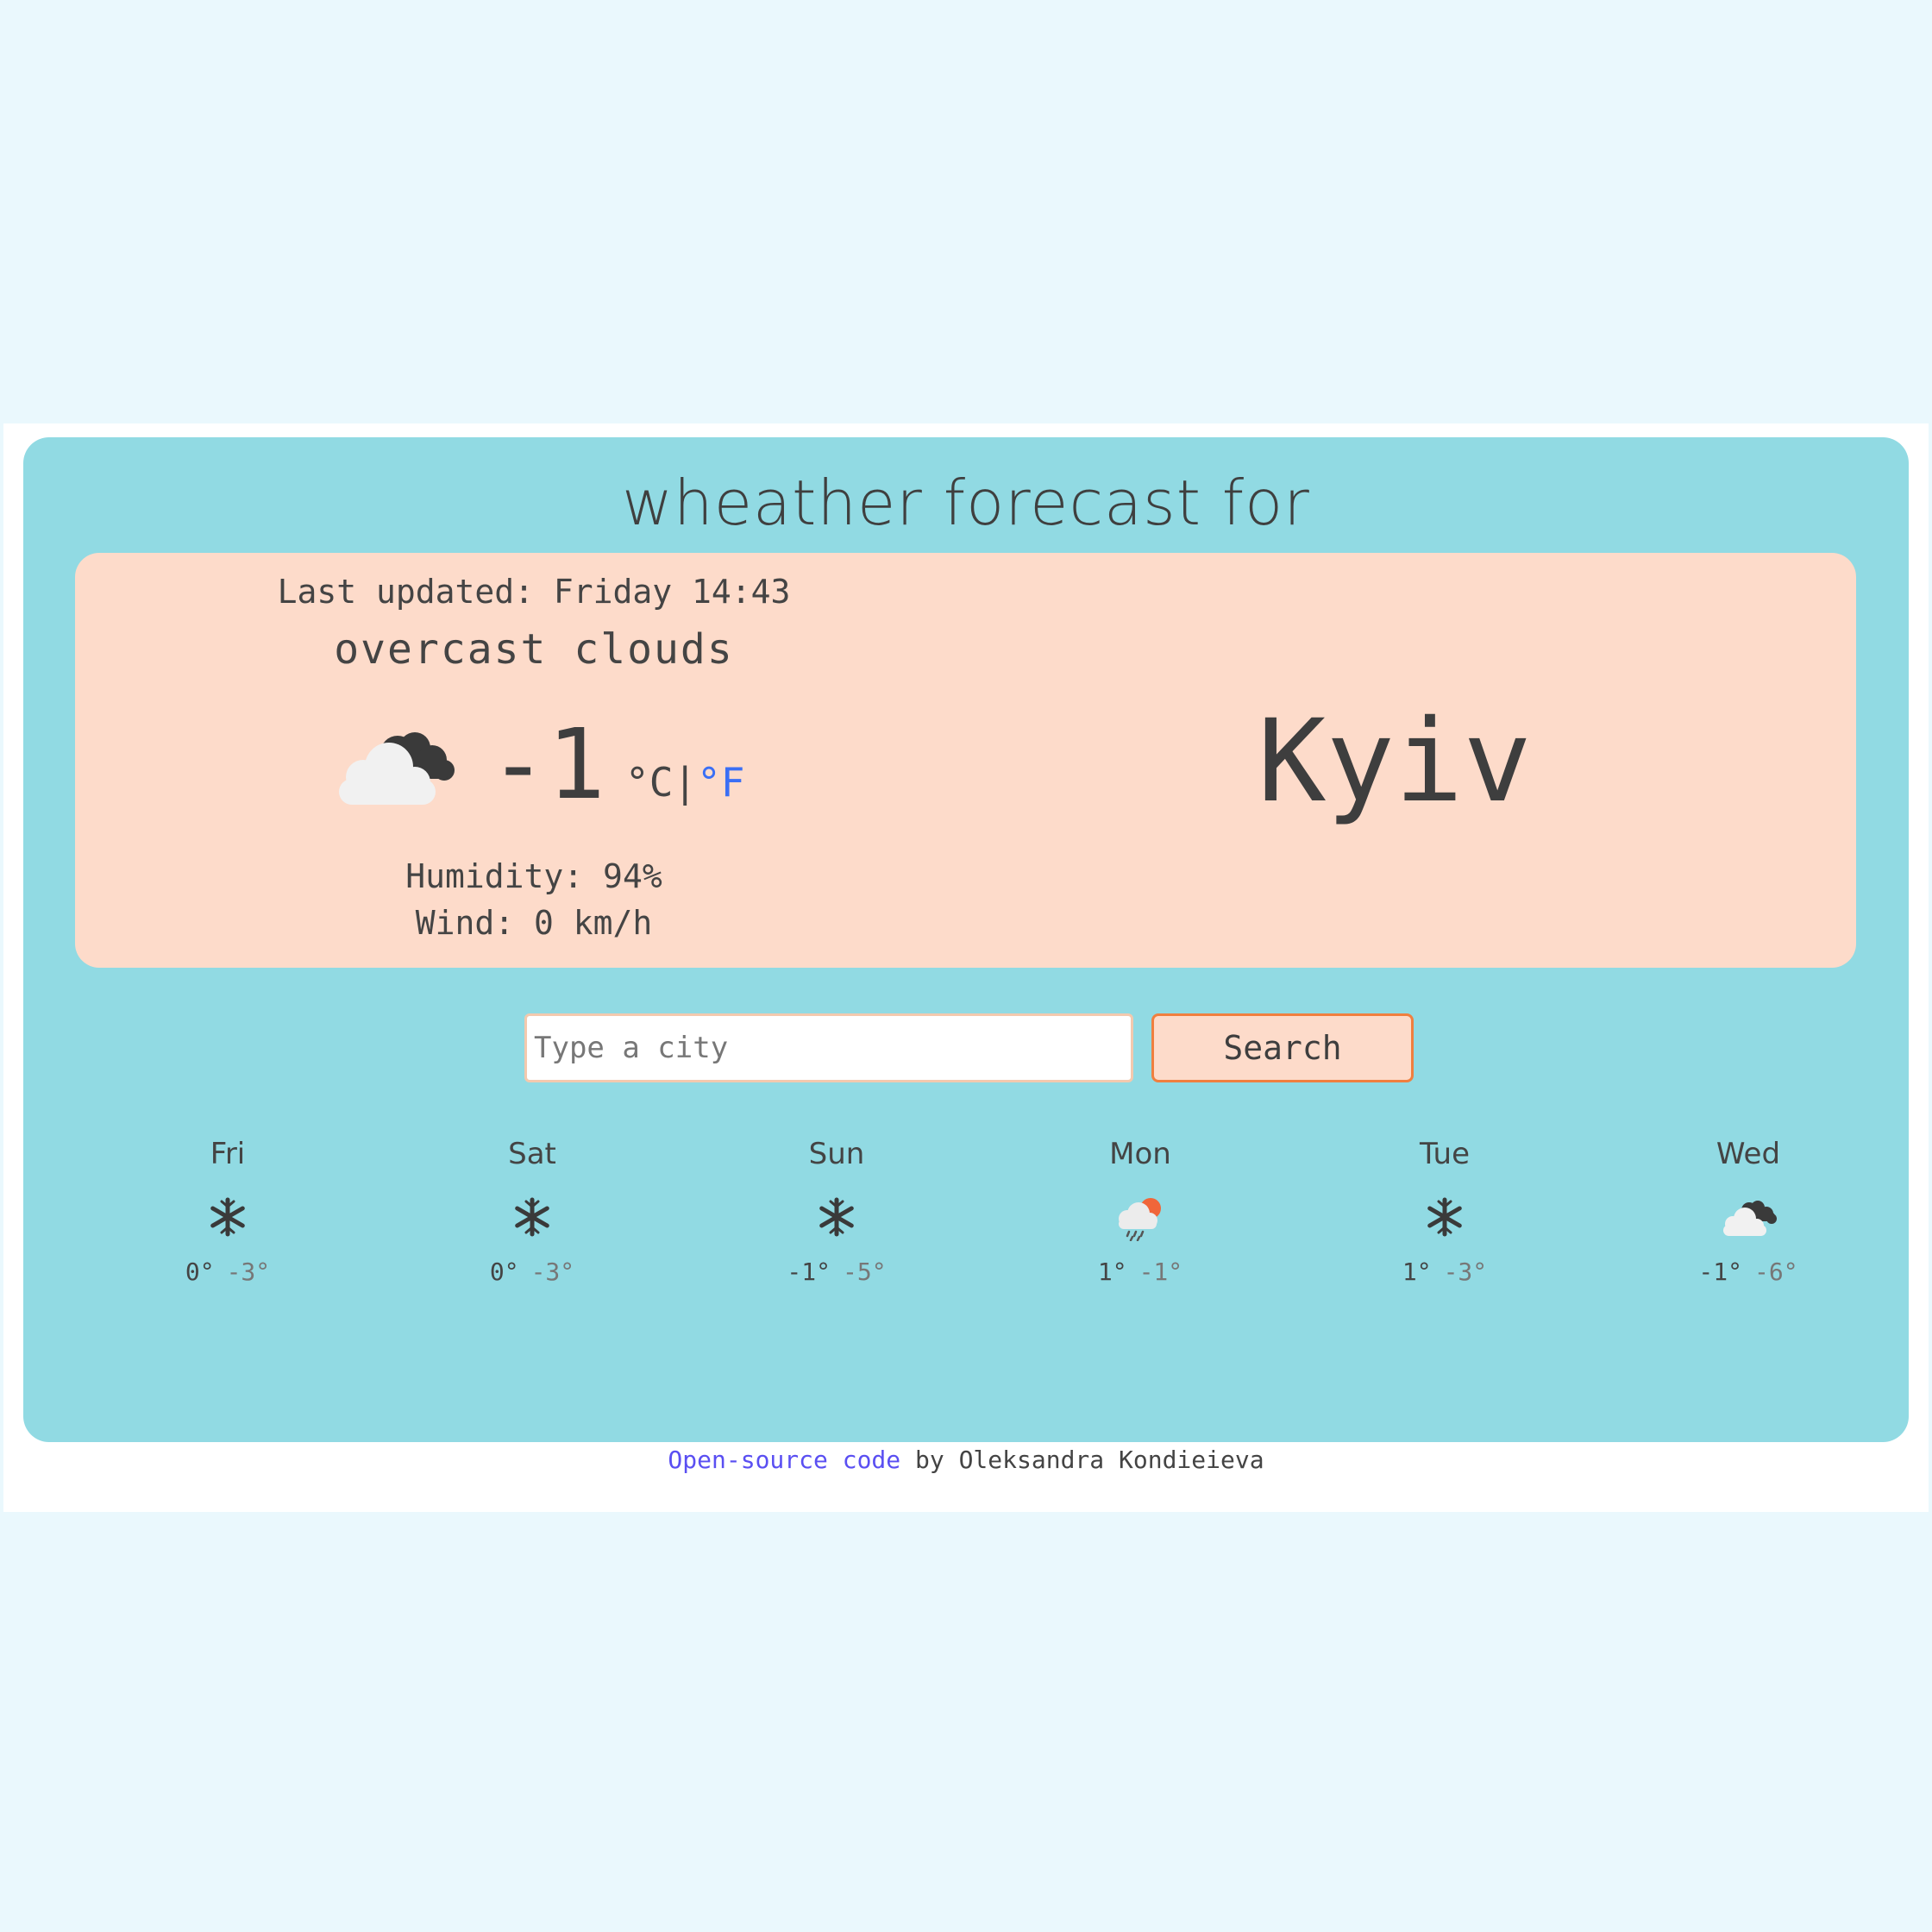 Image resolution: width=1932 pixels, height=1932 pixels. I want to click on forecast-day-name: Wed, so click(1749, 1154).